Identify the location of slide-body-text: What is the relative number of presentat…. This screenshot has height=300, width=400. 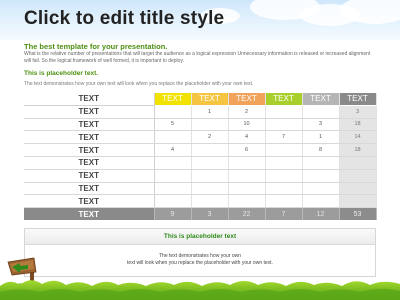
(200, 57).